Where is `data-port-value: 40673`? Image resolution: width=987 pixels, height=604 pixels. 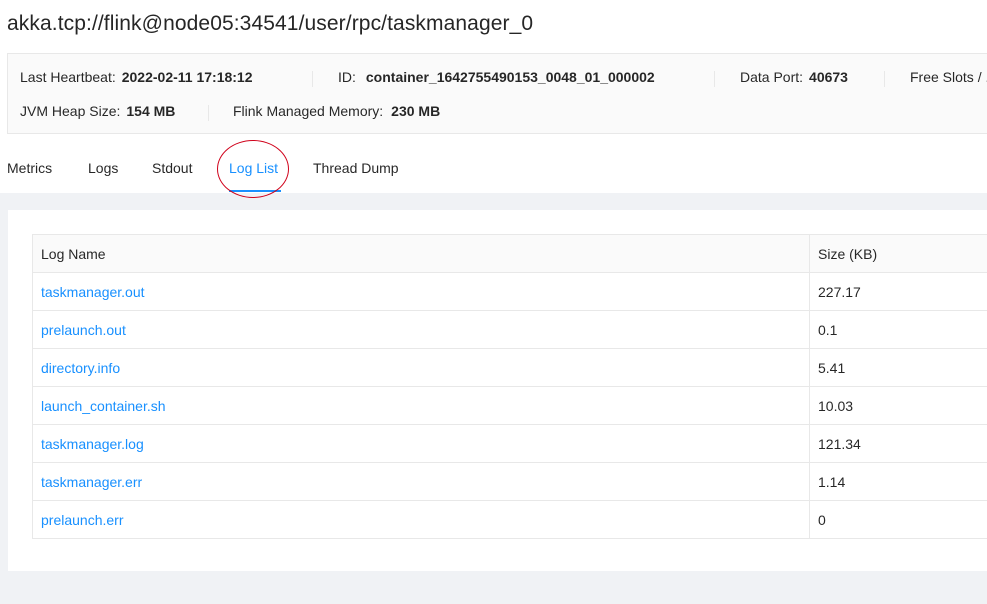 data-port-value: 40673 is located at coordinates (828, 77).